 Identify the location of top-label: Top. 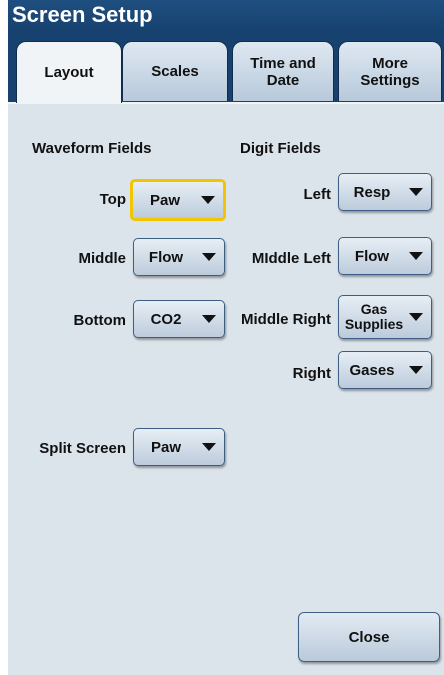
(112, 199).